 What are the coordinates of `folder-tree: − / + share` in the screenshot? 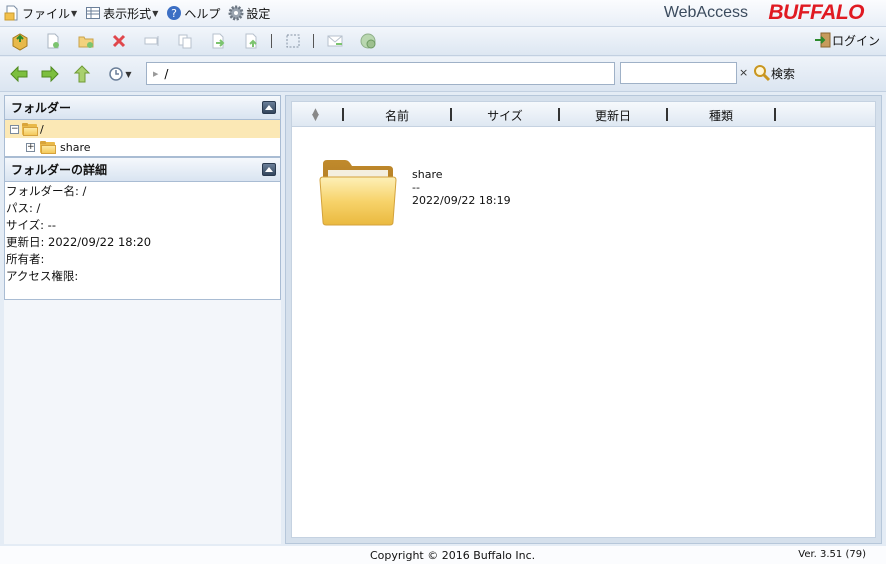 It's located at (142, 138).